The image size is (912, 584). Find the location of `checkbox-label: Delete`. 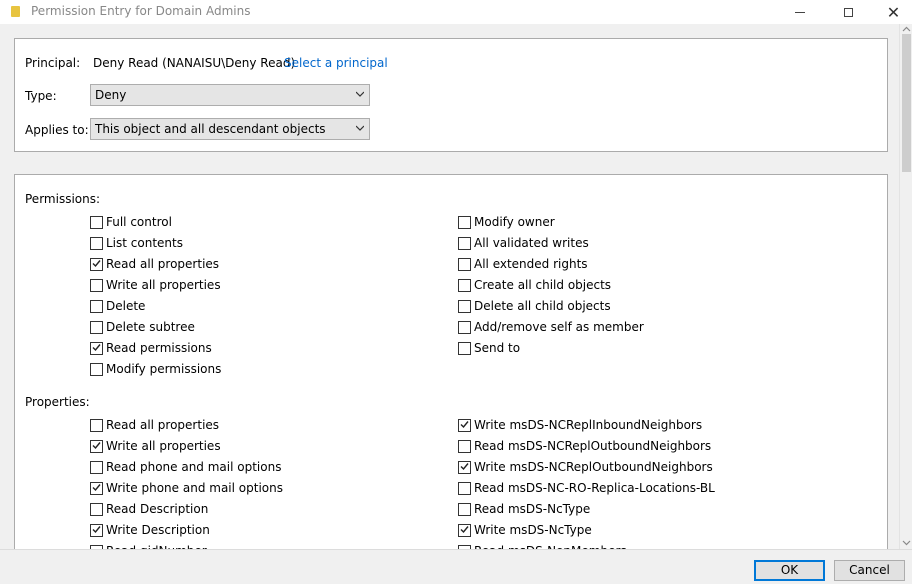

checkbox-label: Delete is located at coordinates (126, 306).